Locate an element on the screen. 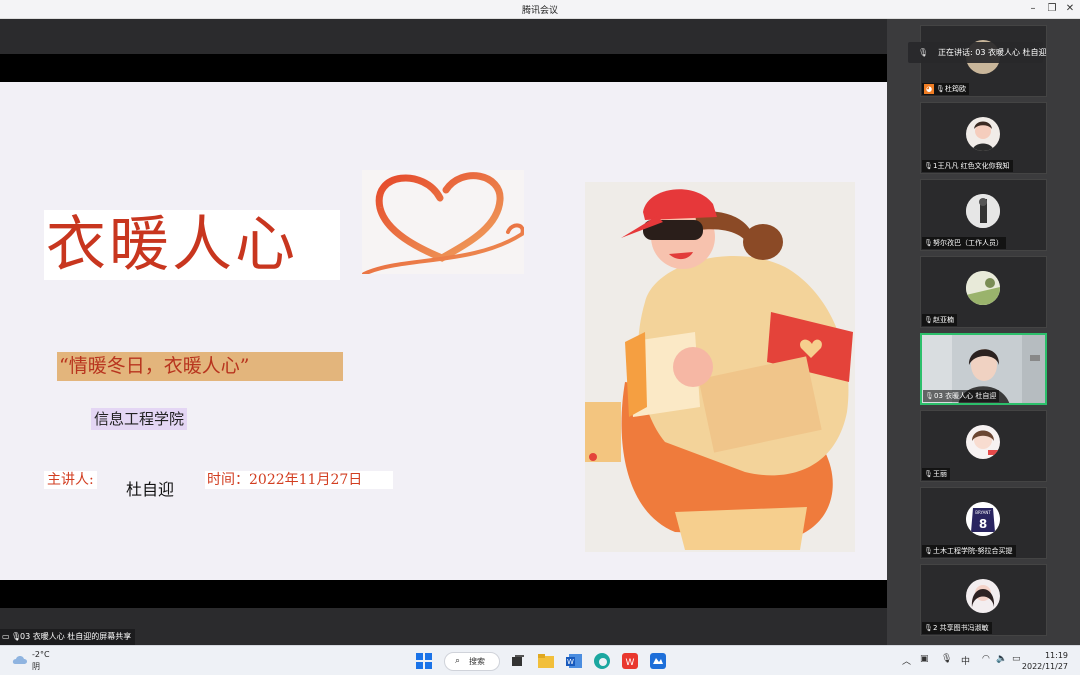 The height and width of the screenshot is (675, 1080). participant-name: 🎙土木工程学院-努拉合买提 is located at coordinates (969, 551).